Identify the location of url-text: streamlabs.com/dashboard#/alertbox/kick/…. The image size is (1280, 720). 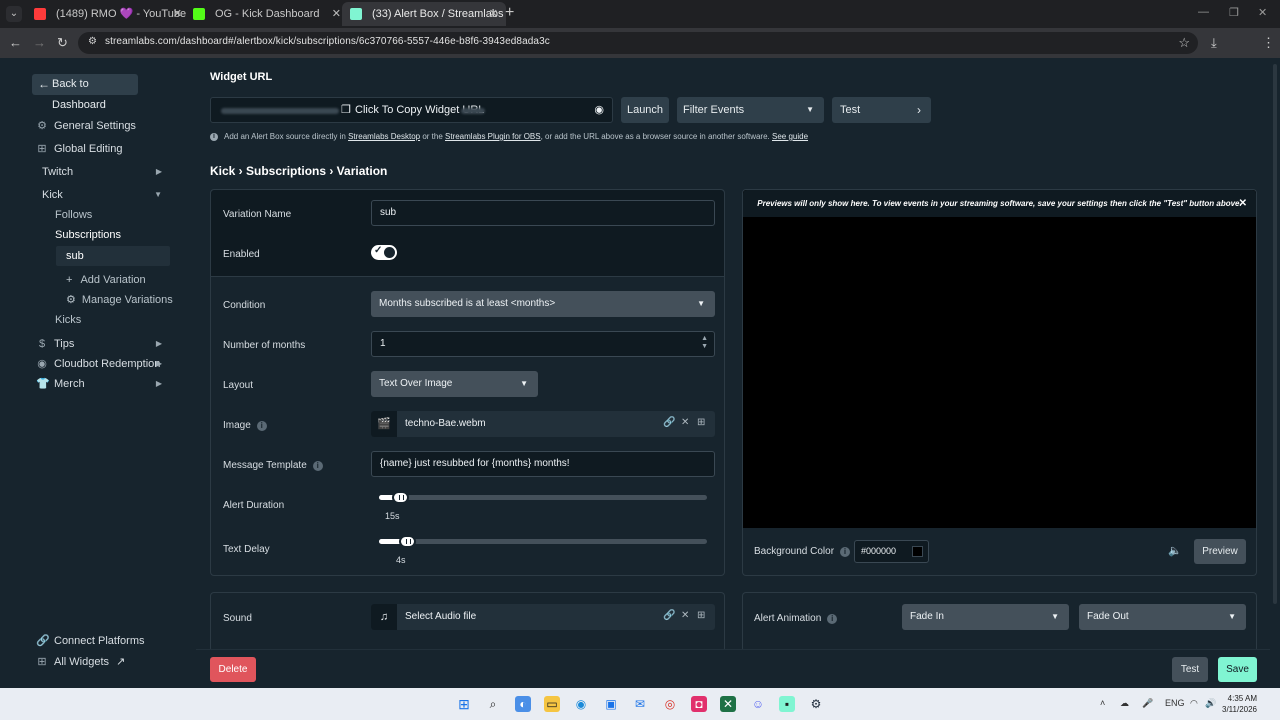
(327, 41).